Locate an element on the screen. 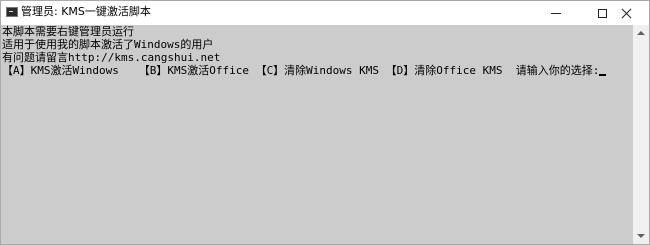 This screenshot has width=650, height=245. close-button is located at coordinates (626, 13).